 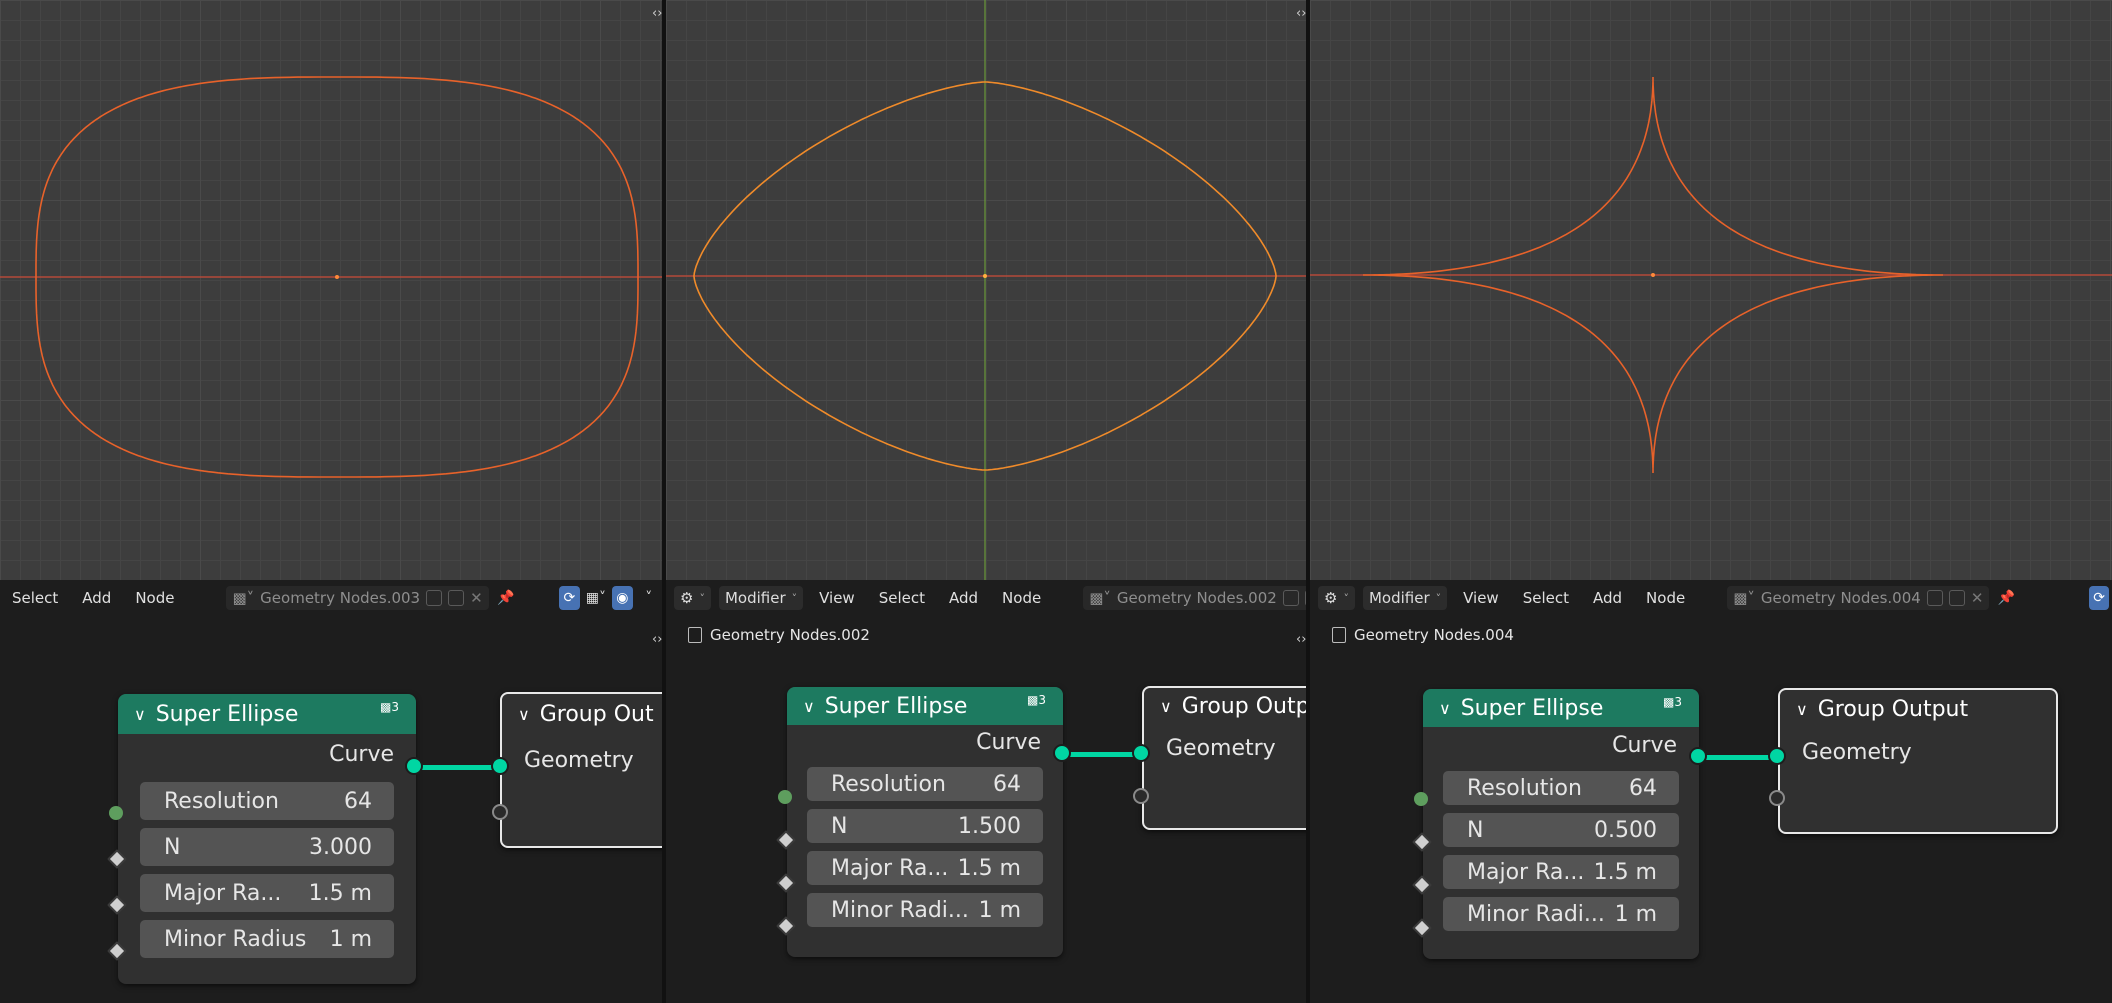 I want to click on origin-point, so click(x=985, y=276).